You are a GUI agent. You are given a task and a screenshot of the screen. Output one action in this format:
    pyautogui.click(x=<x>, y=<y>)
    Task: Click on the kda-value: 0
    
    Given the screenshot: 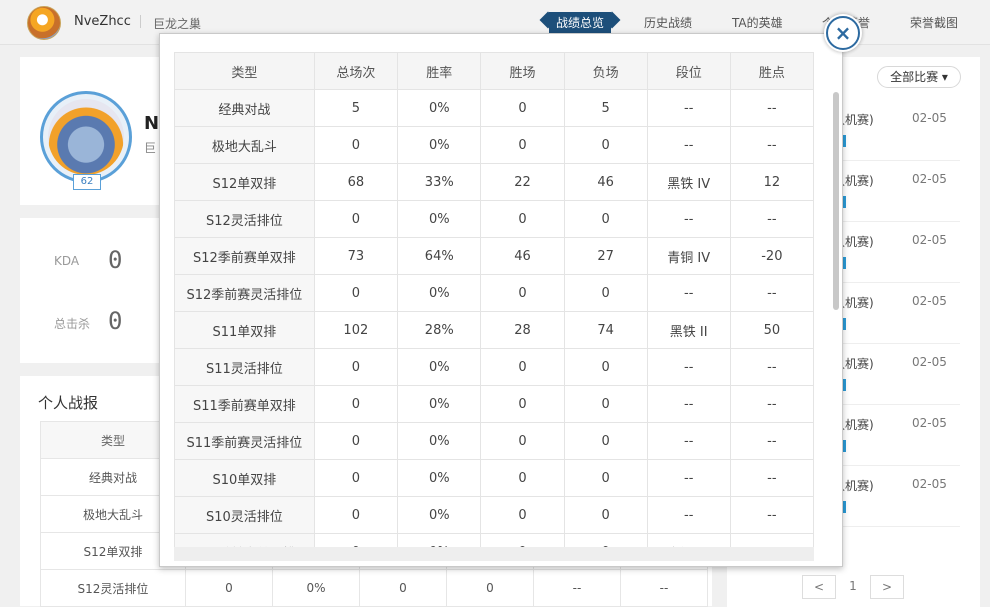 What is the action you would take?
    pyautogui.click(x=115, y=260)
    